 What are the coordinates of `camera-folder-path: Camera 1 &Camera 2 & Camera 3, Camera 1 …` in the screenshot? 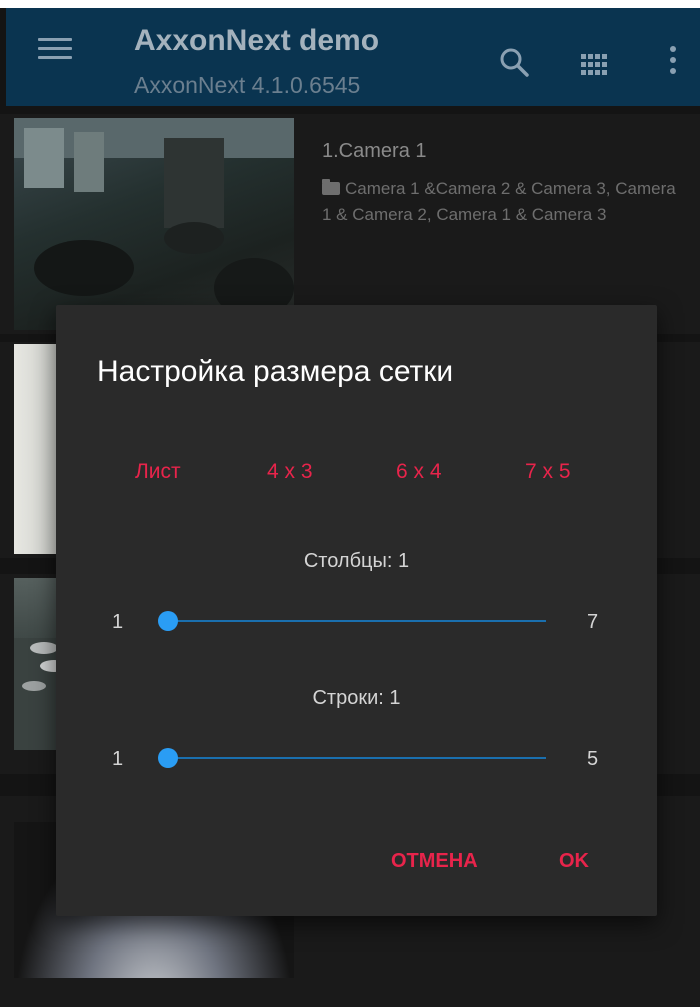 It's located at (499, 202).